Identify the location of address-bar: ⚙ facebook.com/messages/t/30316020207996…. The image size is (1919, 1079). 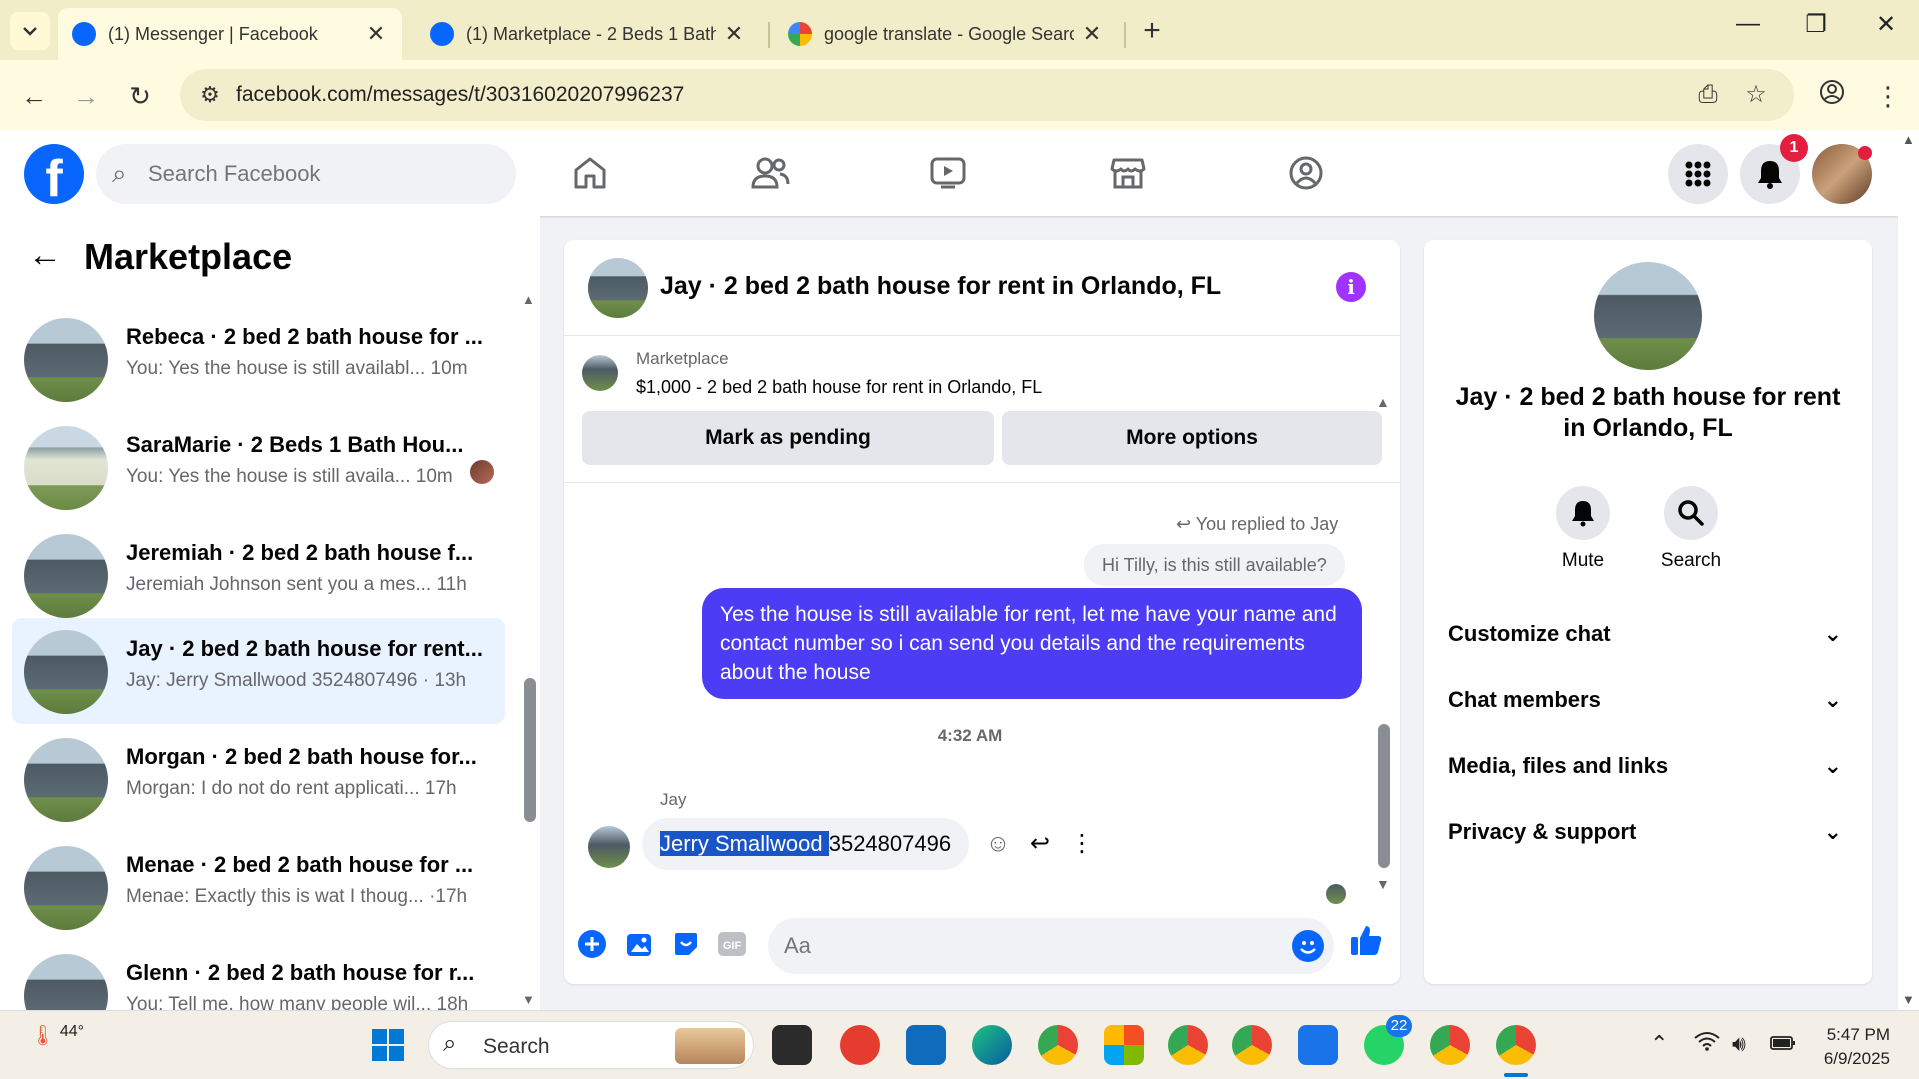
(987, 95).